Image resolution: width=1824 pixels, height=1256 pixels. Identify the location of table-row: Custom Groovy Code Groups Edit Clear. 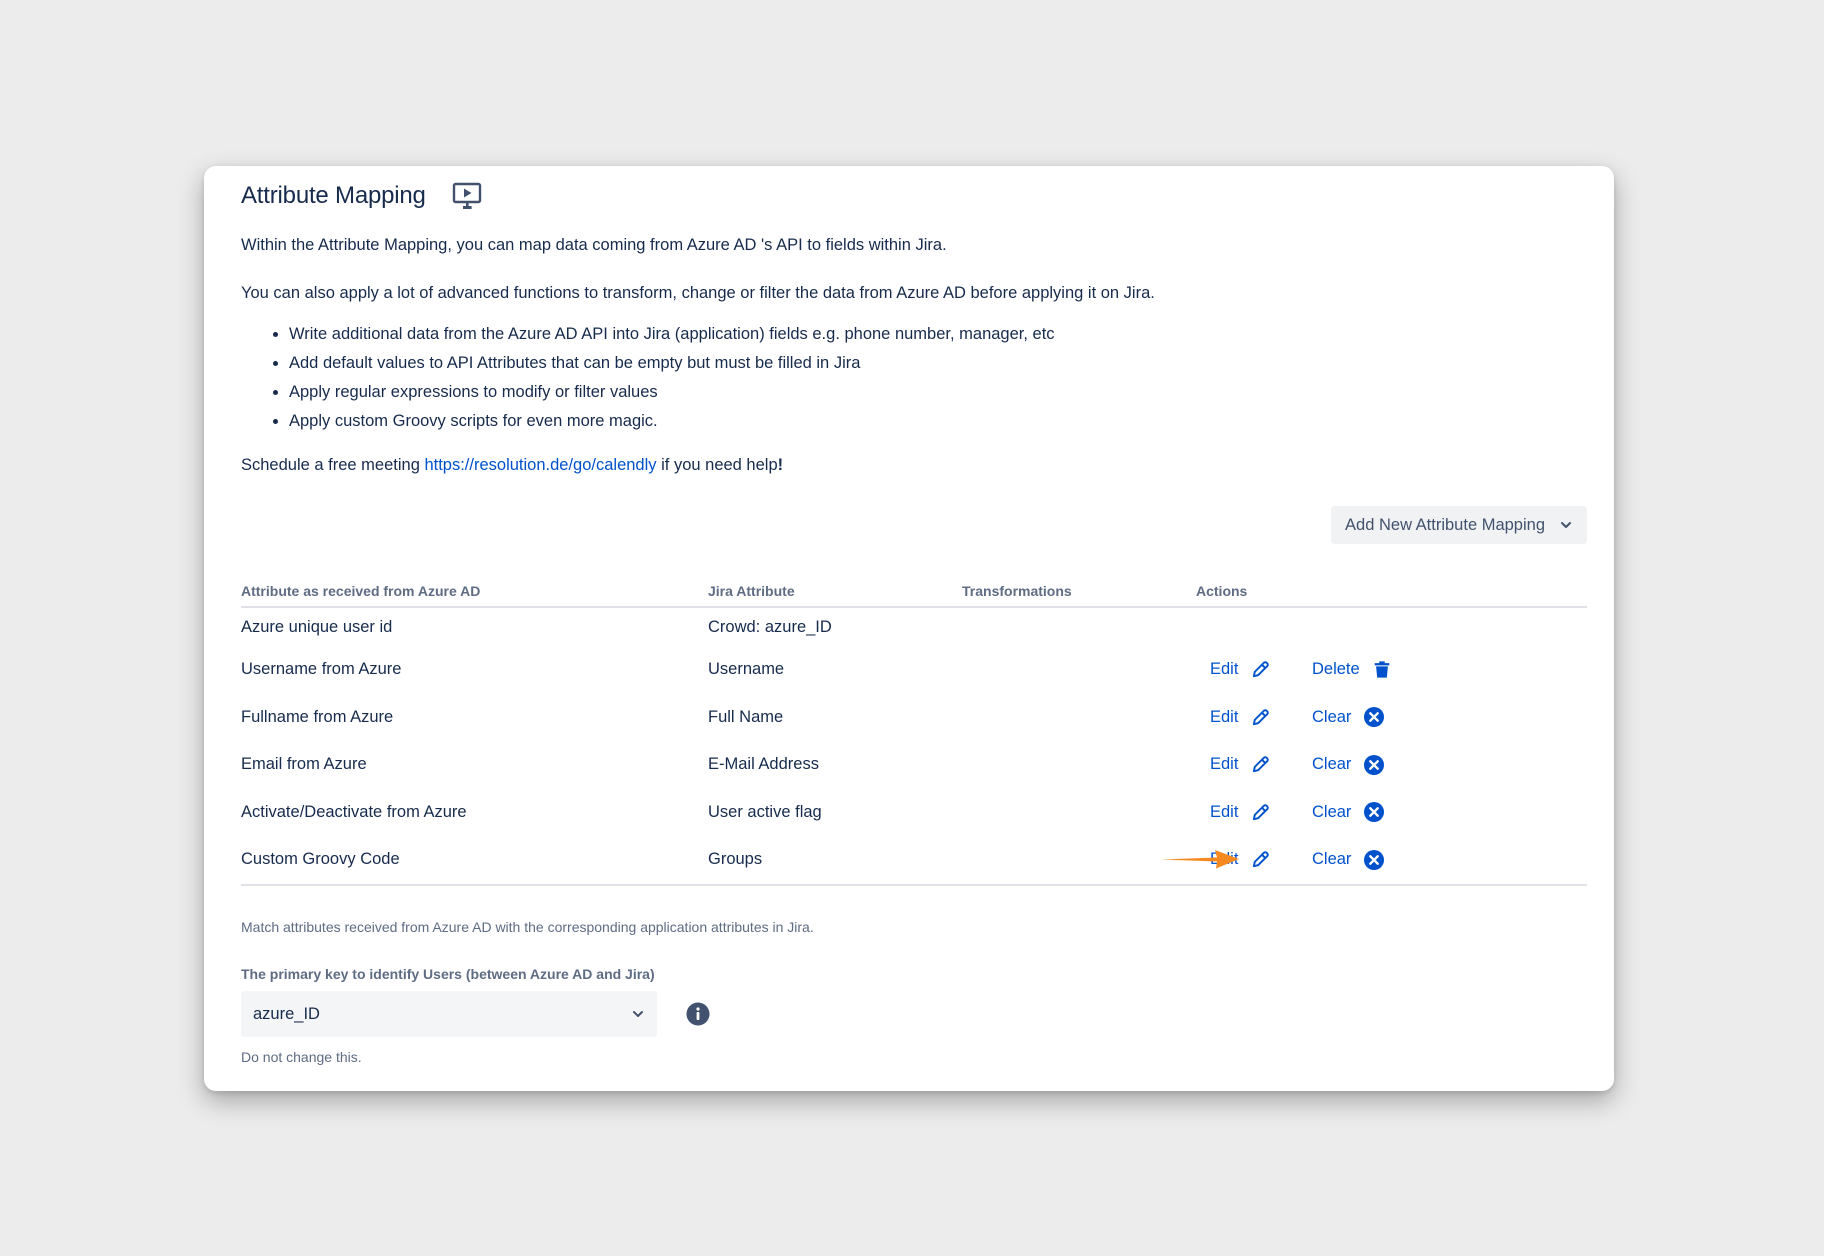
(914, 861).